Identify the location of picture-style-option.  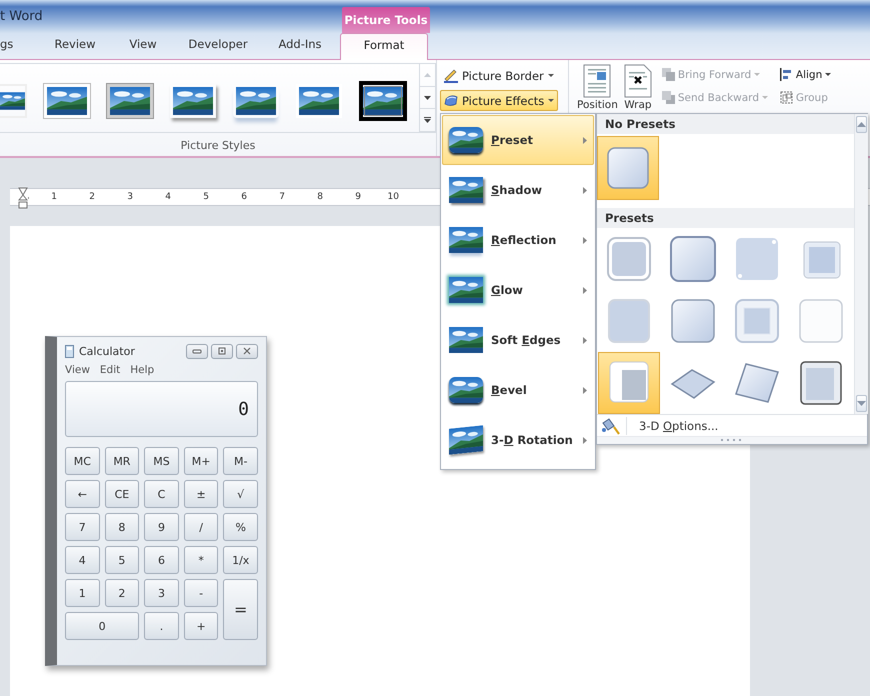
(383, 100).